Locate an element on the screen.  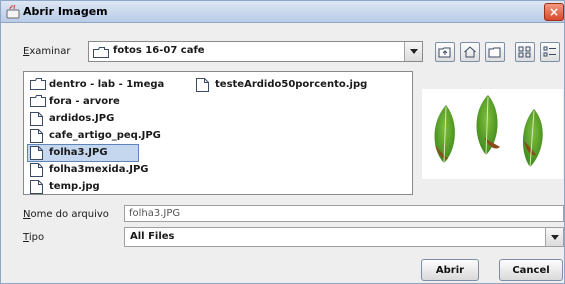
file-name: cafe_artigo_peq.JPG is located at coordinates (105, 135).